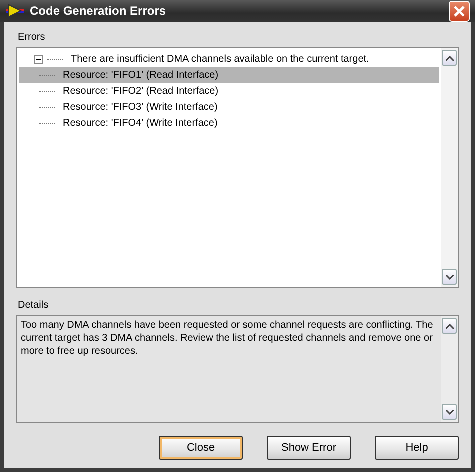  I want to click on tree-item: Resource: 'FIFO1' (Read Interface), so click(229, 75).